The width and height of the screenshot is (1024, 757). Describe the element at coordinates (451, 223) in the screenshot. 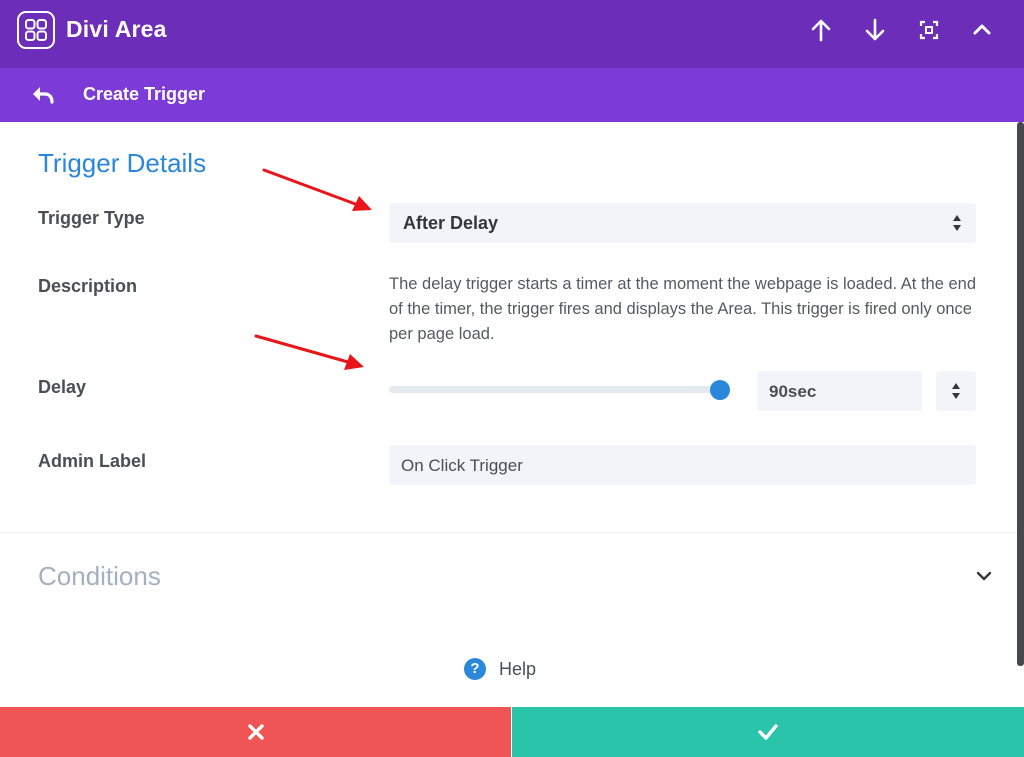

I see `trigger-type-value: After Delay` at that location.